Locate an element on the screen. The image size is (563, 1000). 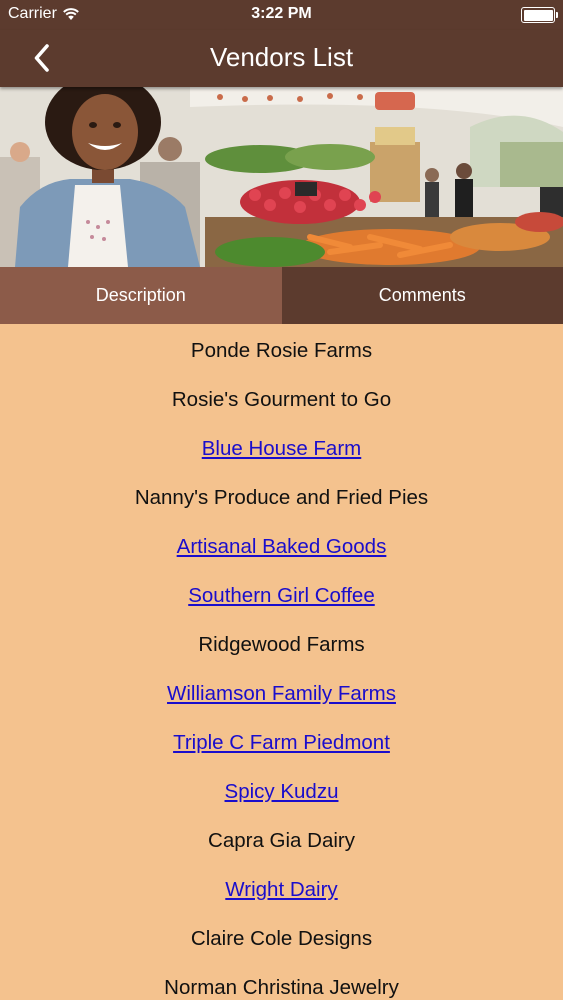
vendor-link: Williamson Family Farms is located at coordinates (281, 694).